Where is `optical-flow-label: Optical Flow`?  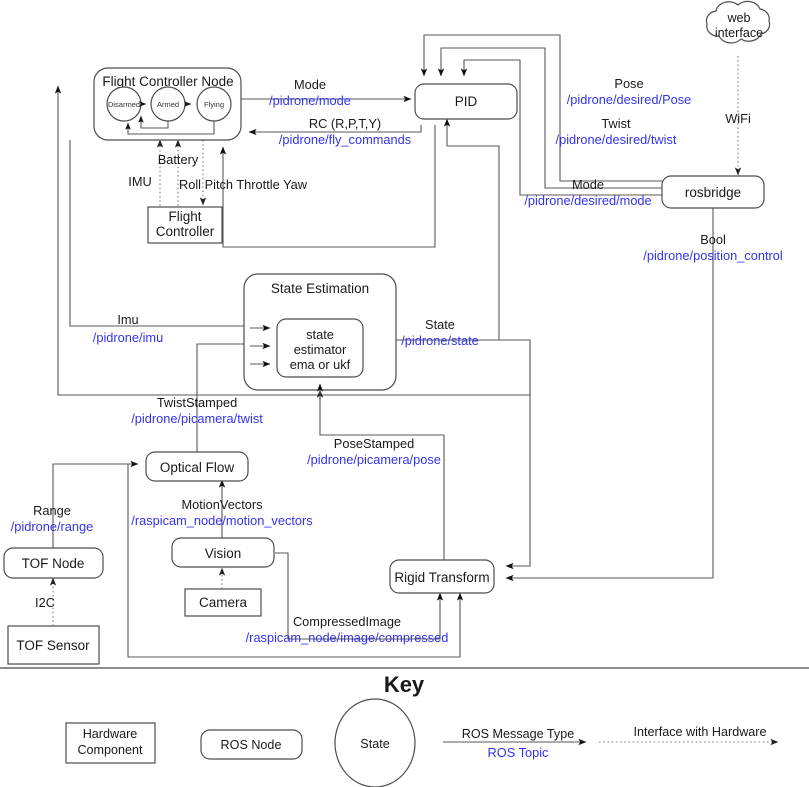
optical-flow-label: Optical Flow is located at coordinates (197, 467).